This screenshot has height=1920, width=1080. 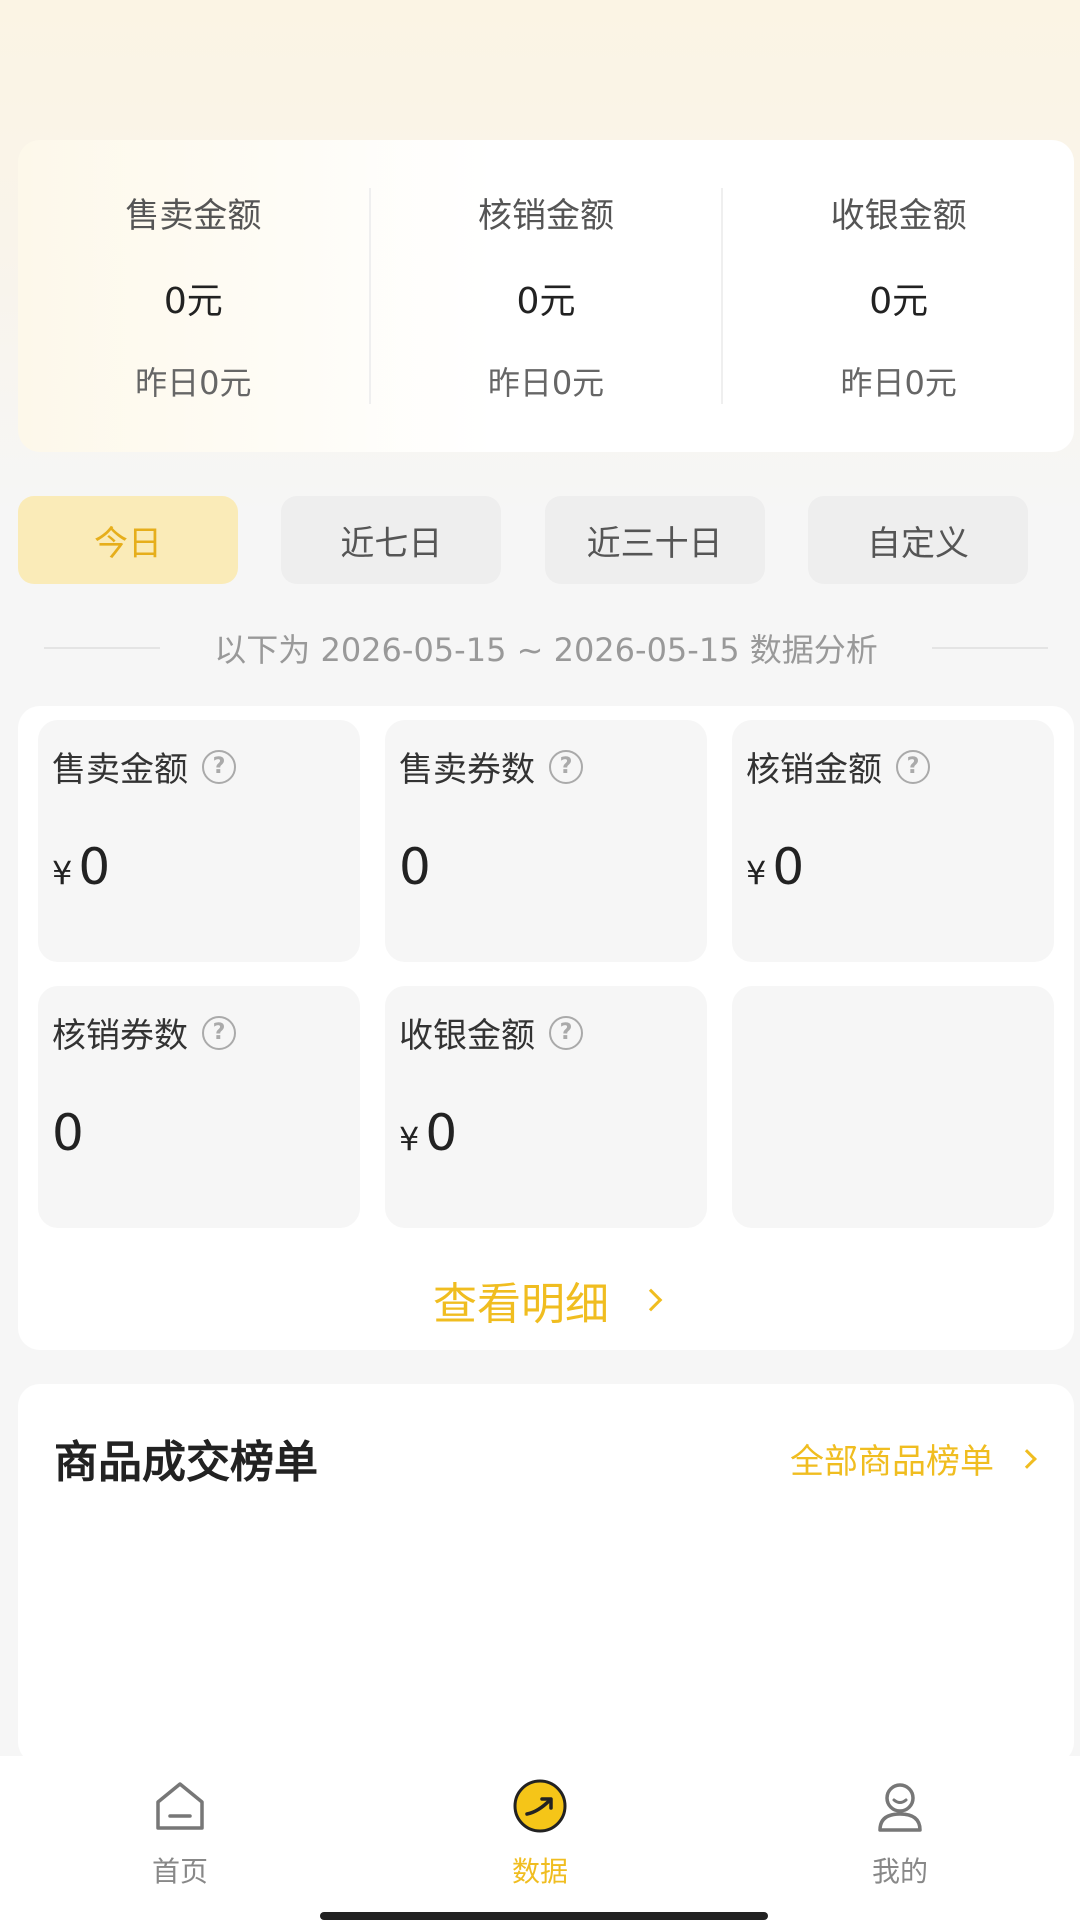 What do you see at coordinates (893, 841) in the screenshot?
I see `metric-tile-redeem-amount: 核销金额 ? ¥ 0` at bounding box center [893, 841].